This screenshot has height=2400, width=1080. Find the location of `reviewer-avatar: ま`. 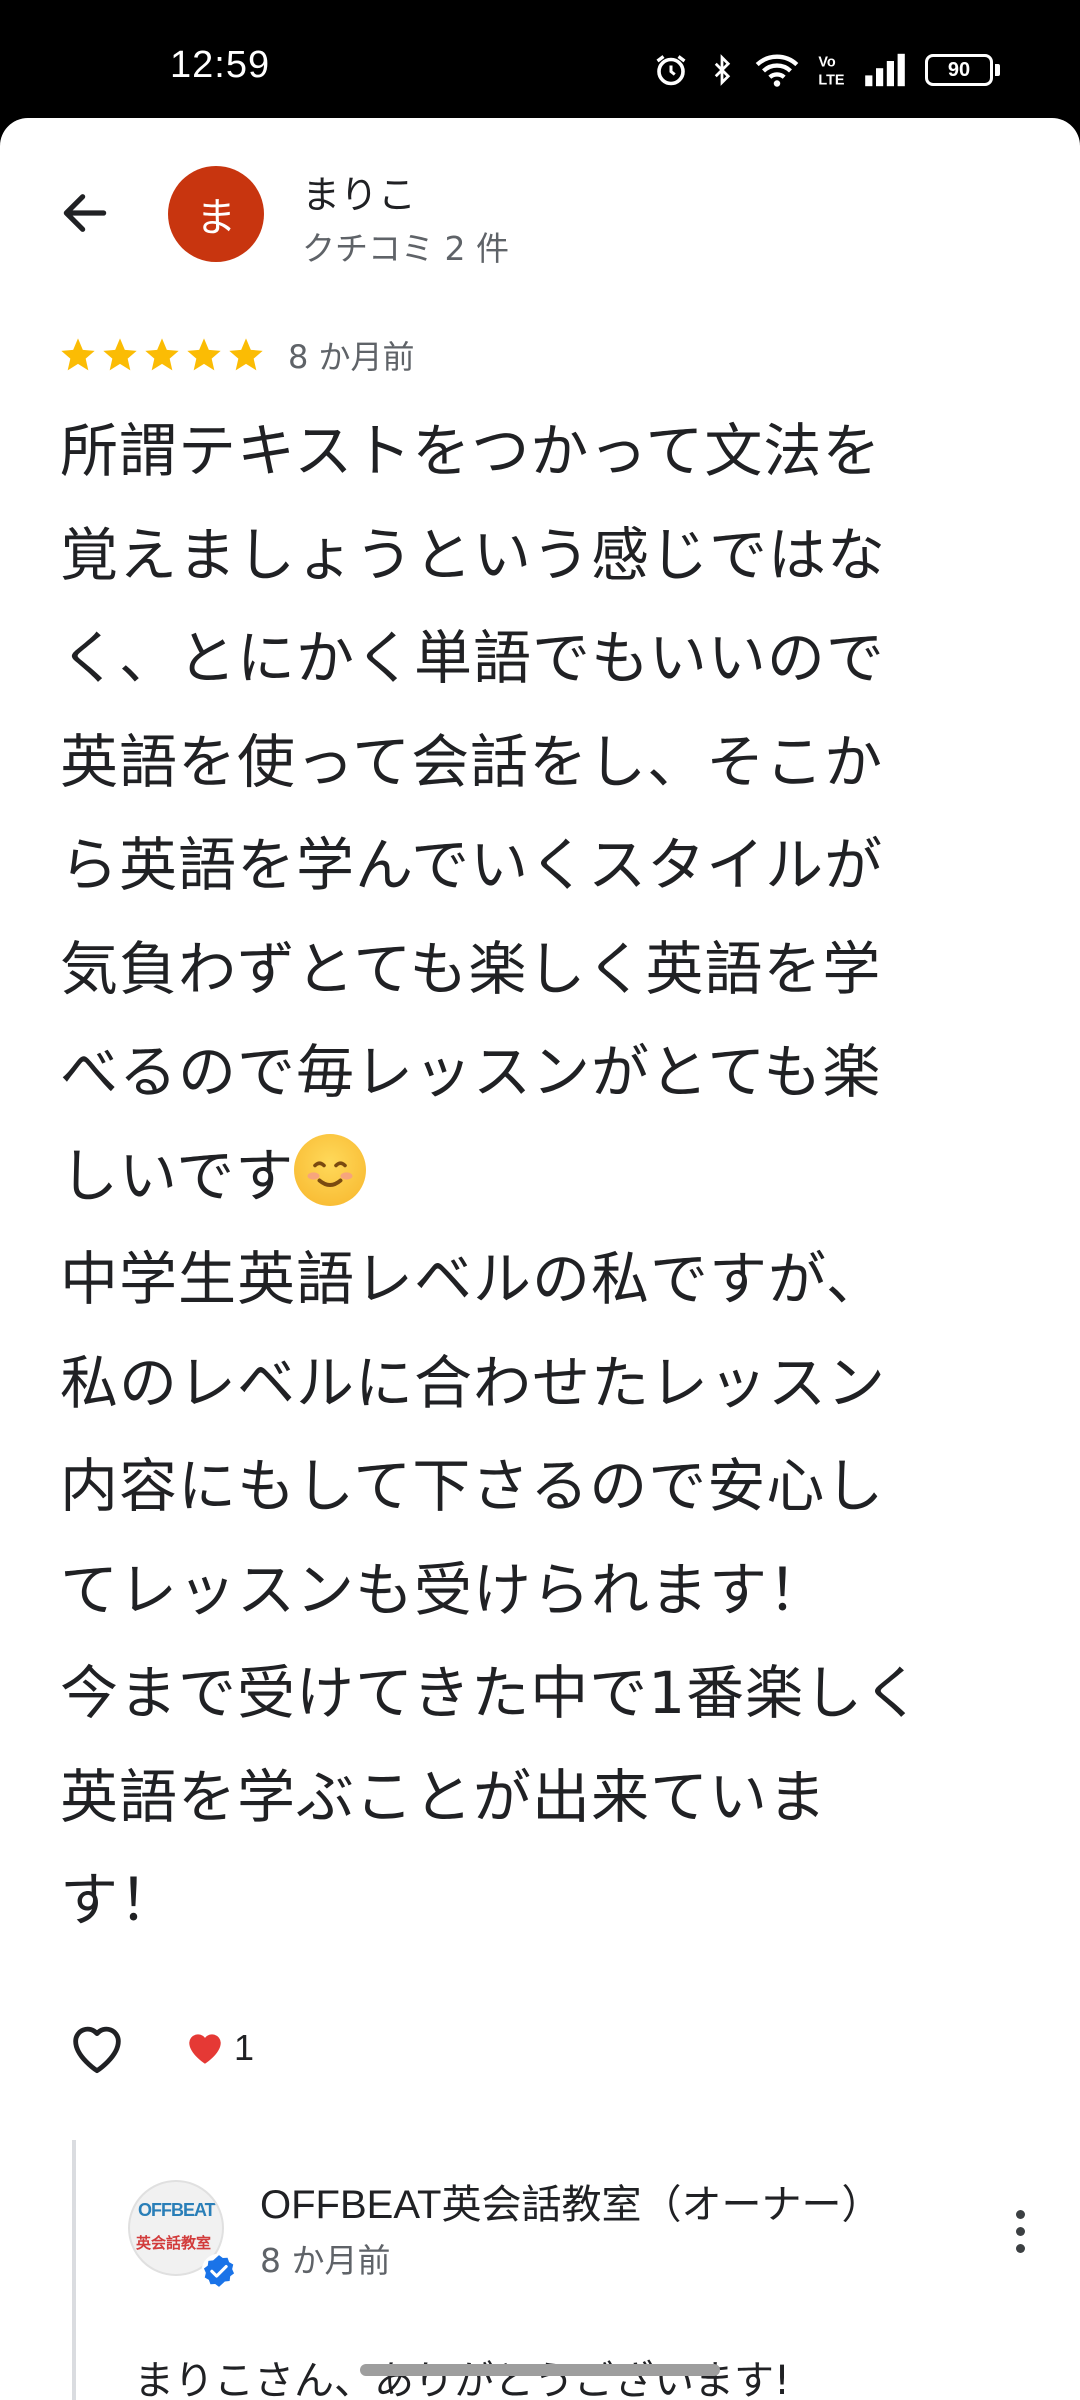

reviewer-avatar: ま is located at coordinates (216, 214).